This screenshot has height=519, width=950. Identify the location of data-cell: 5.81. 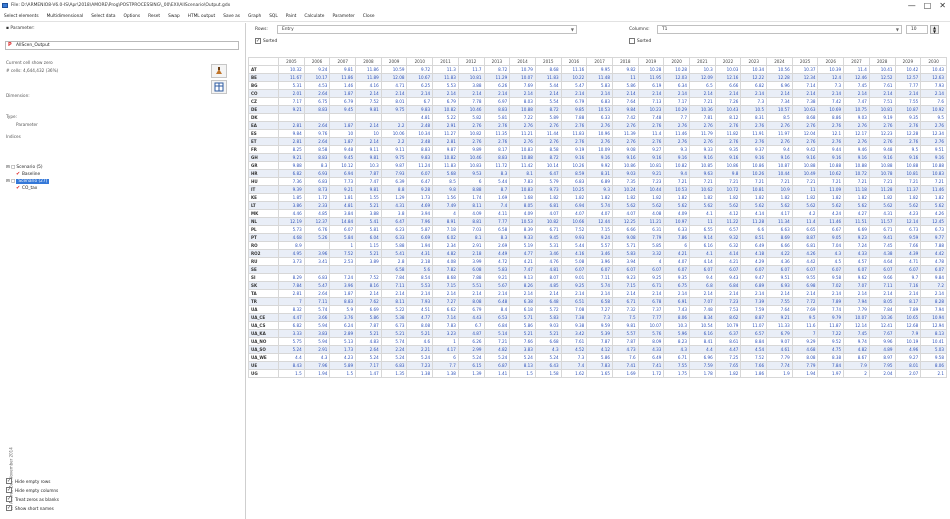
(368, 229).